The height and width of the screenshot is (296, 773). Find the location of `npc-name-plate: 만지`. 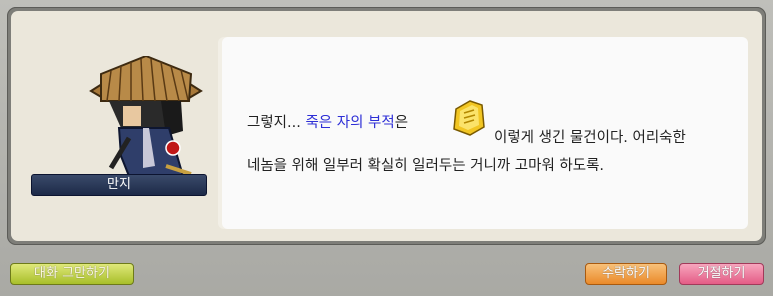

npc-name-plate: 만지 is located at coordinates (119, 185).